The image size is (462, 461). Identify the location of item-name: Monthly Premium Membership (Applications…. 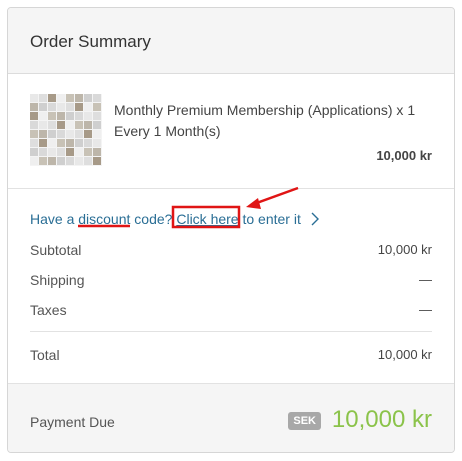
(265, 110).